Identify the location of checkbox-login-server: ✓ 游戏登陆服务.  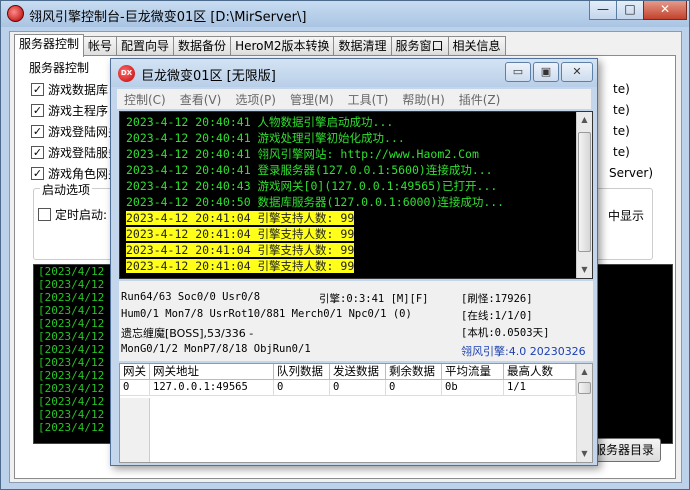
(75, 152).